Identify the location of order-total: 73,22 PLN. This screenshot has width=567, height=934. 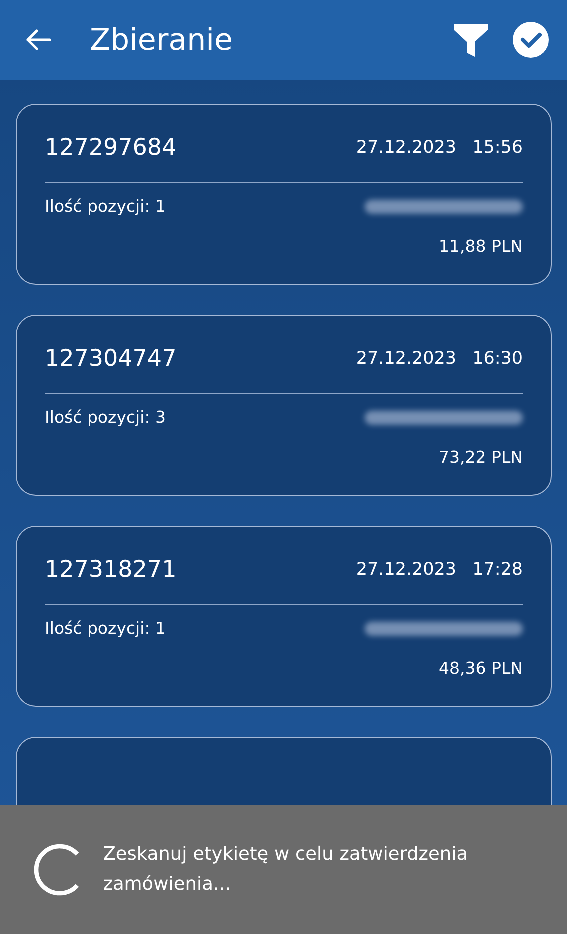
(481, 458).